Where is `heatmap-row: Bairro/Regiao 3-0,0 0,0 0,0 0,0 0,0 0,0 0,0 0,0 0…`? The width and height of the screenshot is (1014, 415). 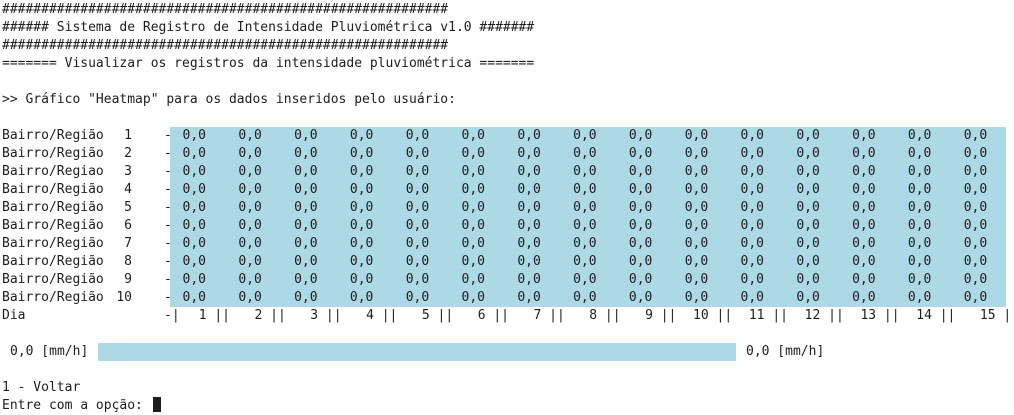 heatmap-row: Bairro/Regiao 3-0,0 0,0 0,0 0,0 0,0 0,0 0,0 0,0 0… is located at coordinates (508, 172).